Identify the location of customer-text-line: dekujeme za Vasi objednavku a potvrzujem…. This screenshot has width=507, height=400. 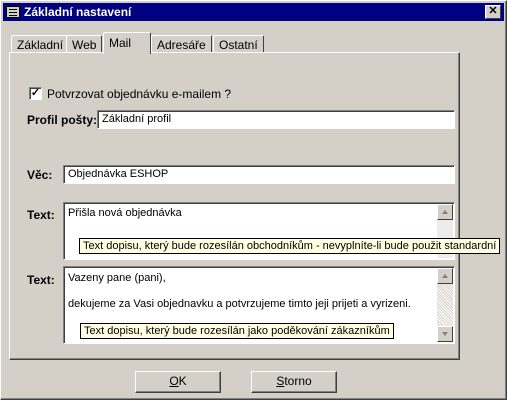
(239, 304).